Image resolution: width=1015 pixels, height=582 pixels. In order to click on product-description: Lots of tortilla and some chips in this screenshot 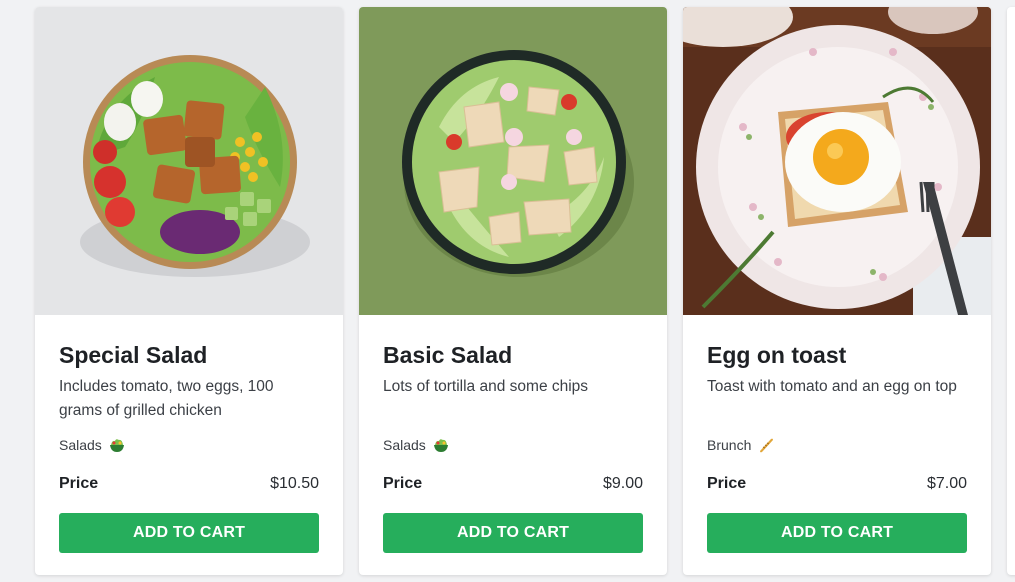, I will do `click(486, 386)`.